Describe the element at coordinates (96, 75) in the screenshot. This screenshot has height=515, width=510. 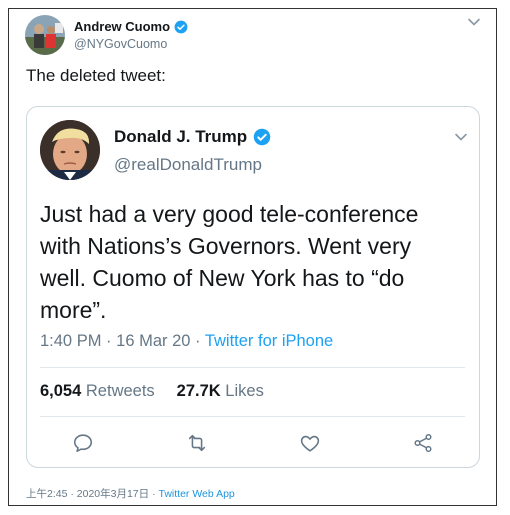
I see `outer-tweet-text: The deleted tweet:` at that location.